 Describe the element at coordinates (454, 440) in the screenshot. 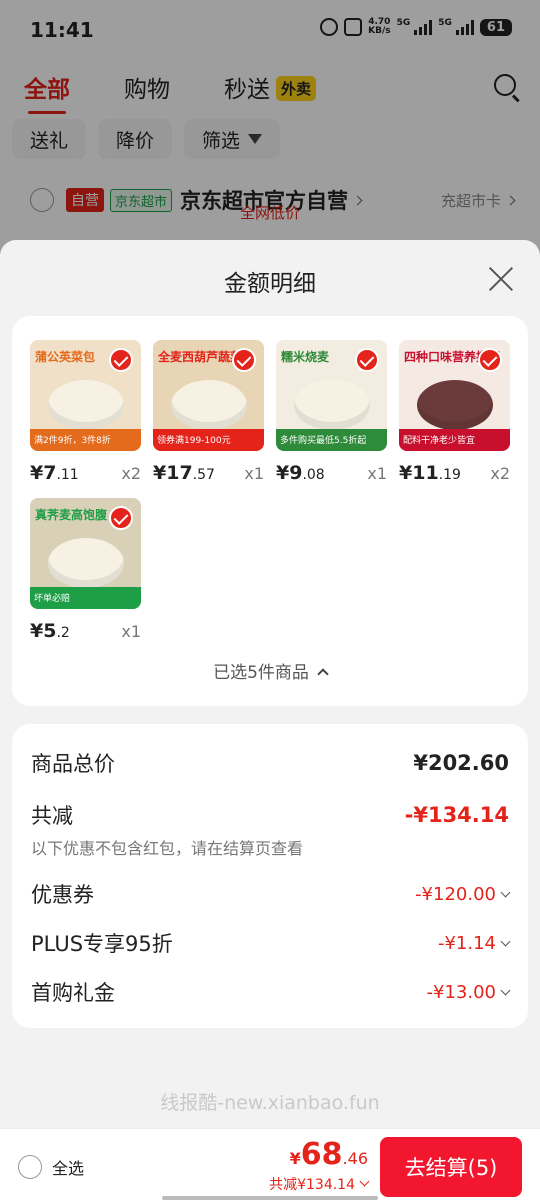

I see `product-image-band: 配料干净老少皆宜` at that location.